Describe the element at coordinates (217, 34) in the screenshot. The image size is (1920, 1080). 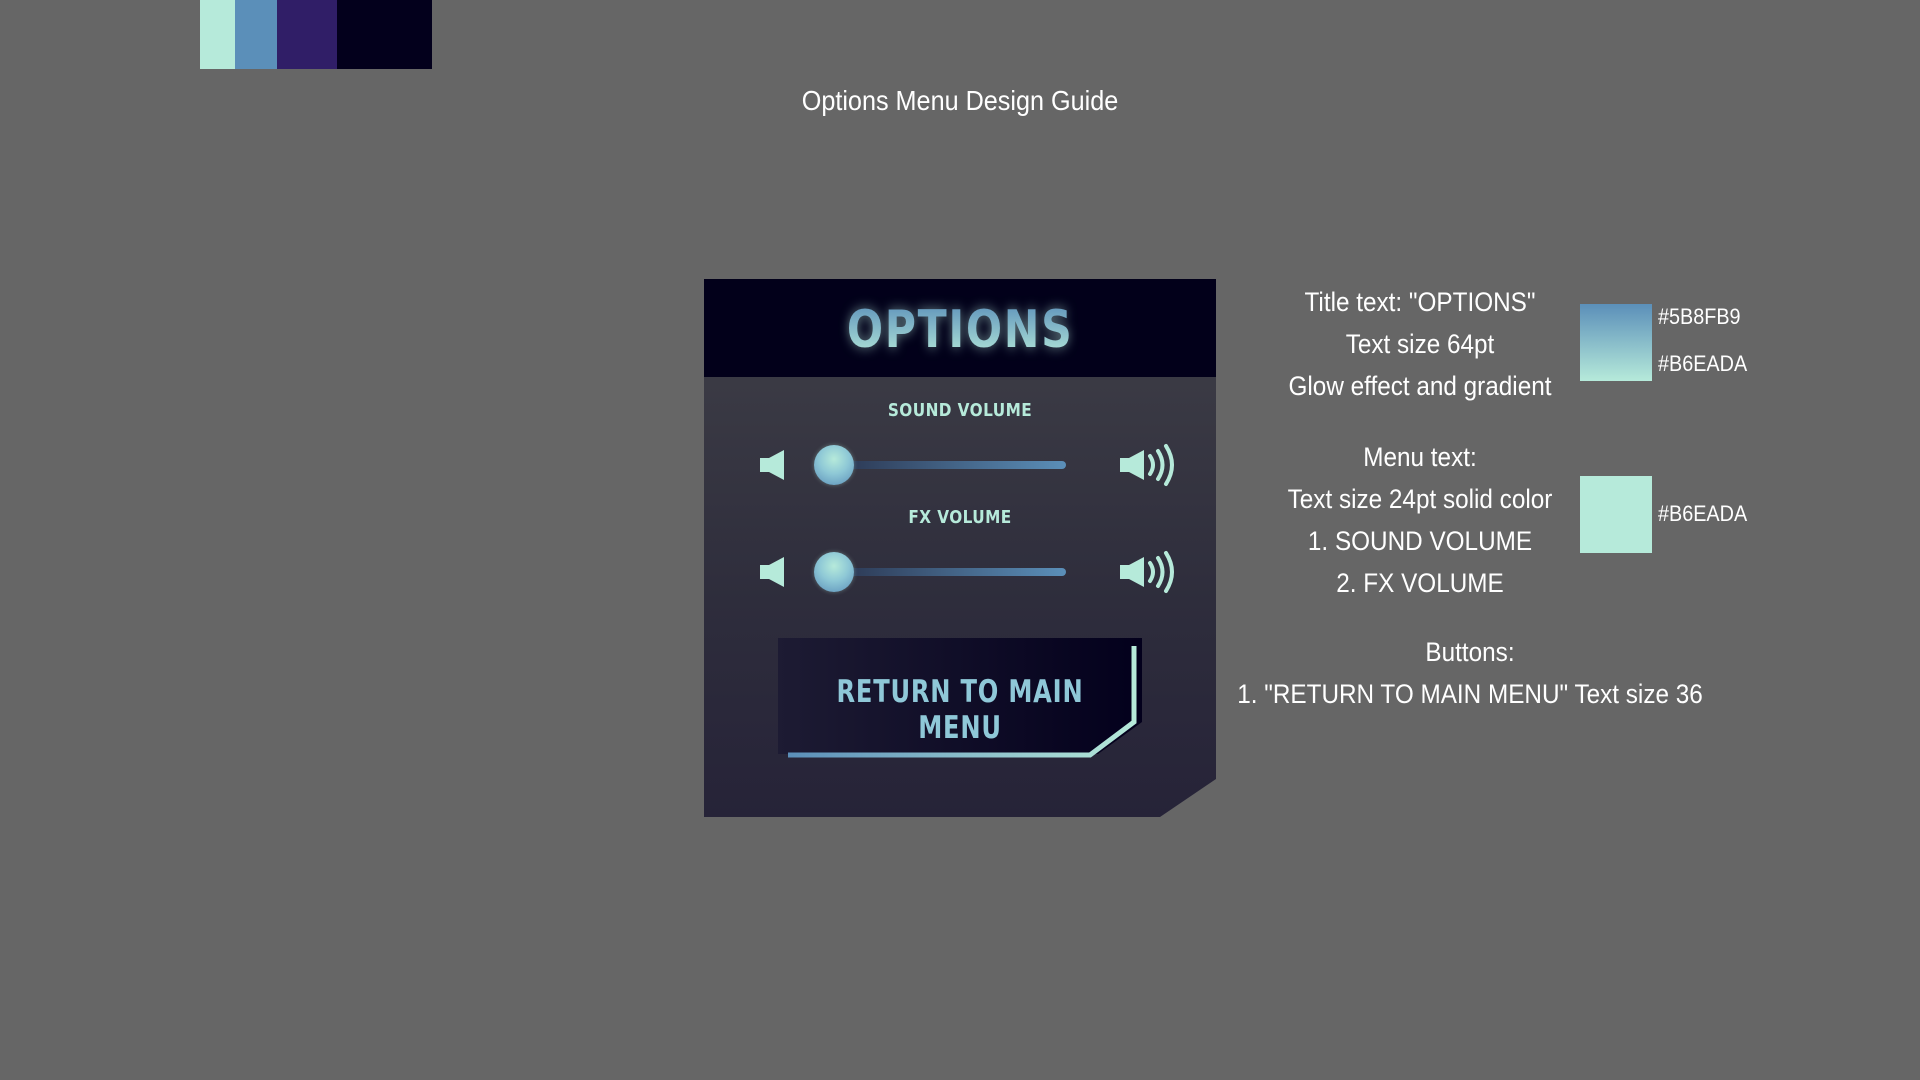
I see `palette-swatch-mint` at that location.